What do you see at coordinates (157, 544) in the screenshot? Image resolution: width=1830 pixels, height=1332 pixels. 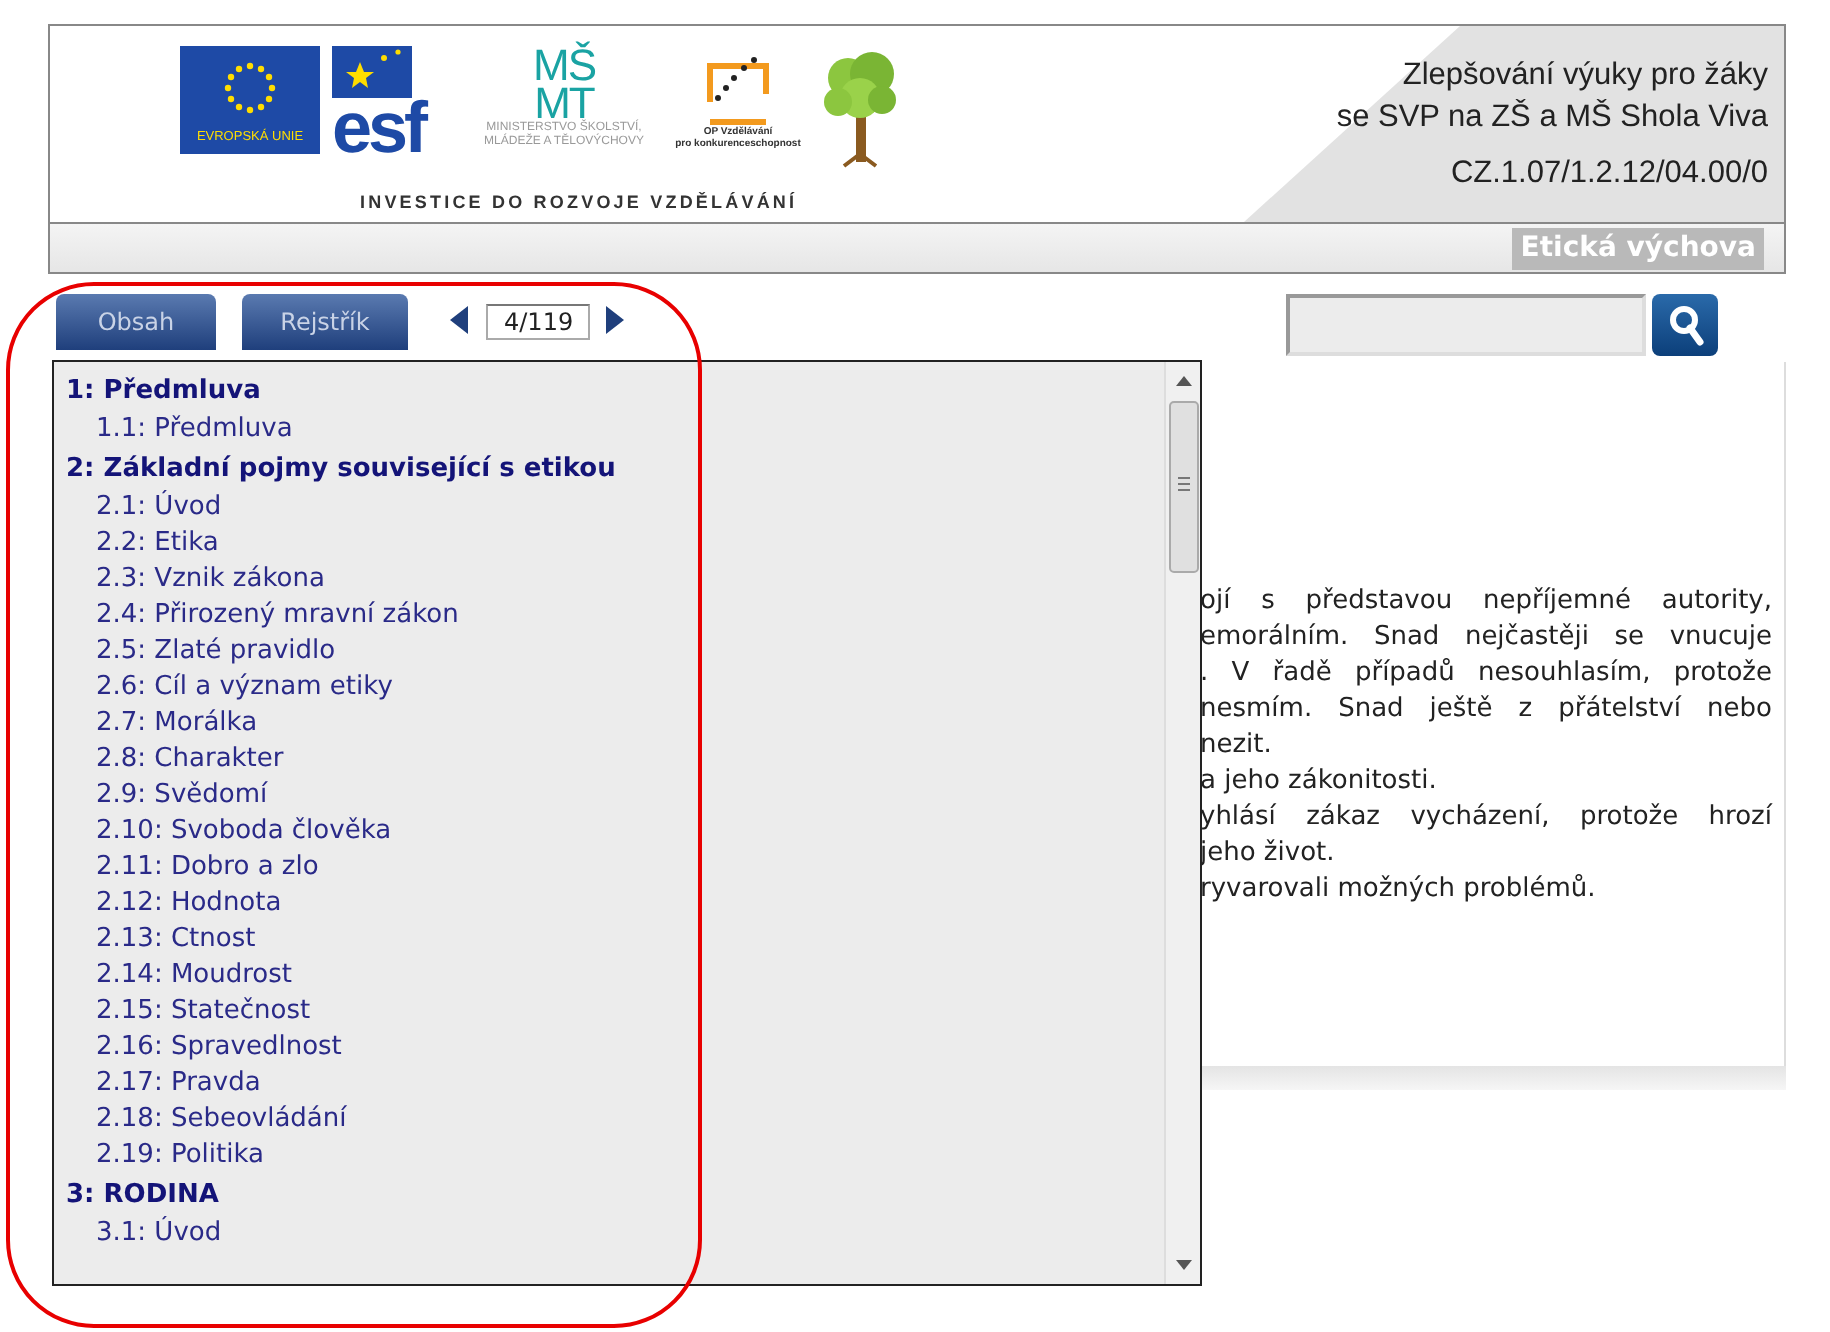 I see `contents-item: 2.2: Etika` at bounding box center [157, 544].